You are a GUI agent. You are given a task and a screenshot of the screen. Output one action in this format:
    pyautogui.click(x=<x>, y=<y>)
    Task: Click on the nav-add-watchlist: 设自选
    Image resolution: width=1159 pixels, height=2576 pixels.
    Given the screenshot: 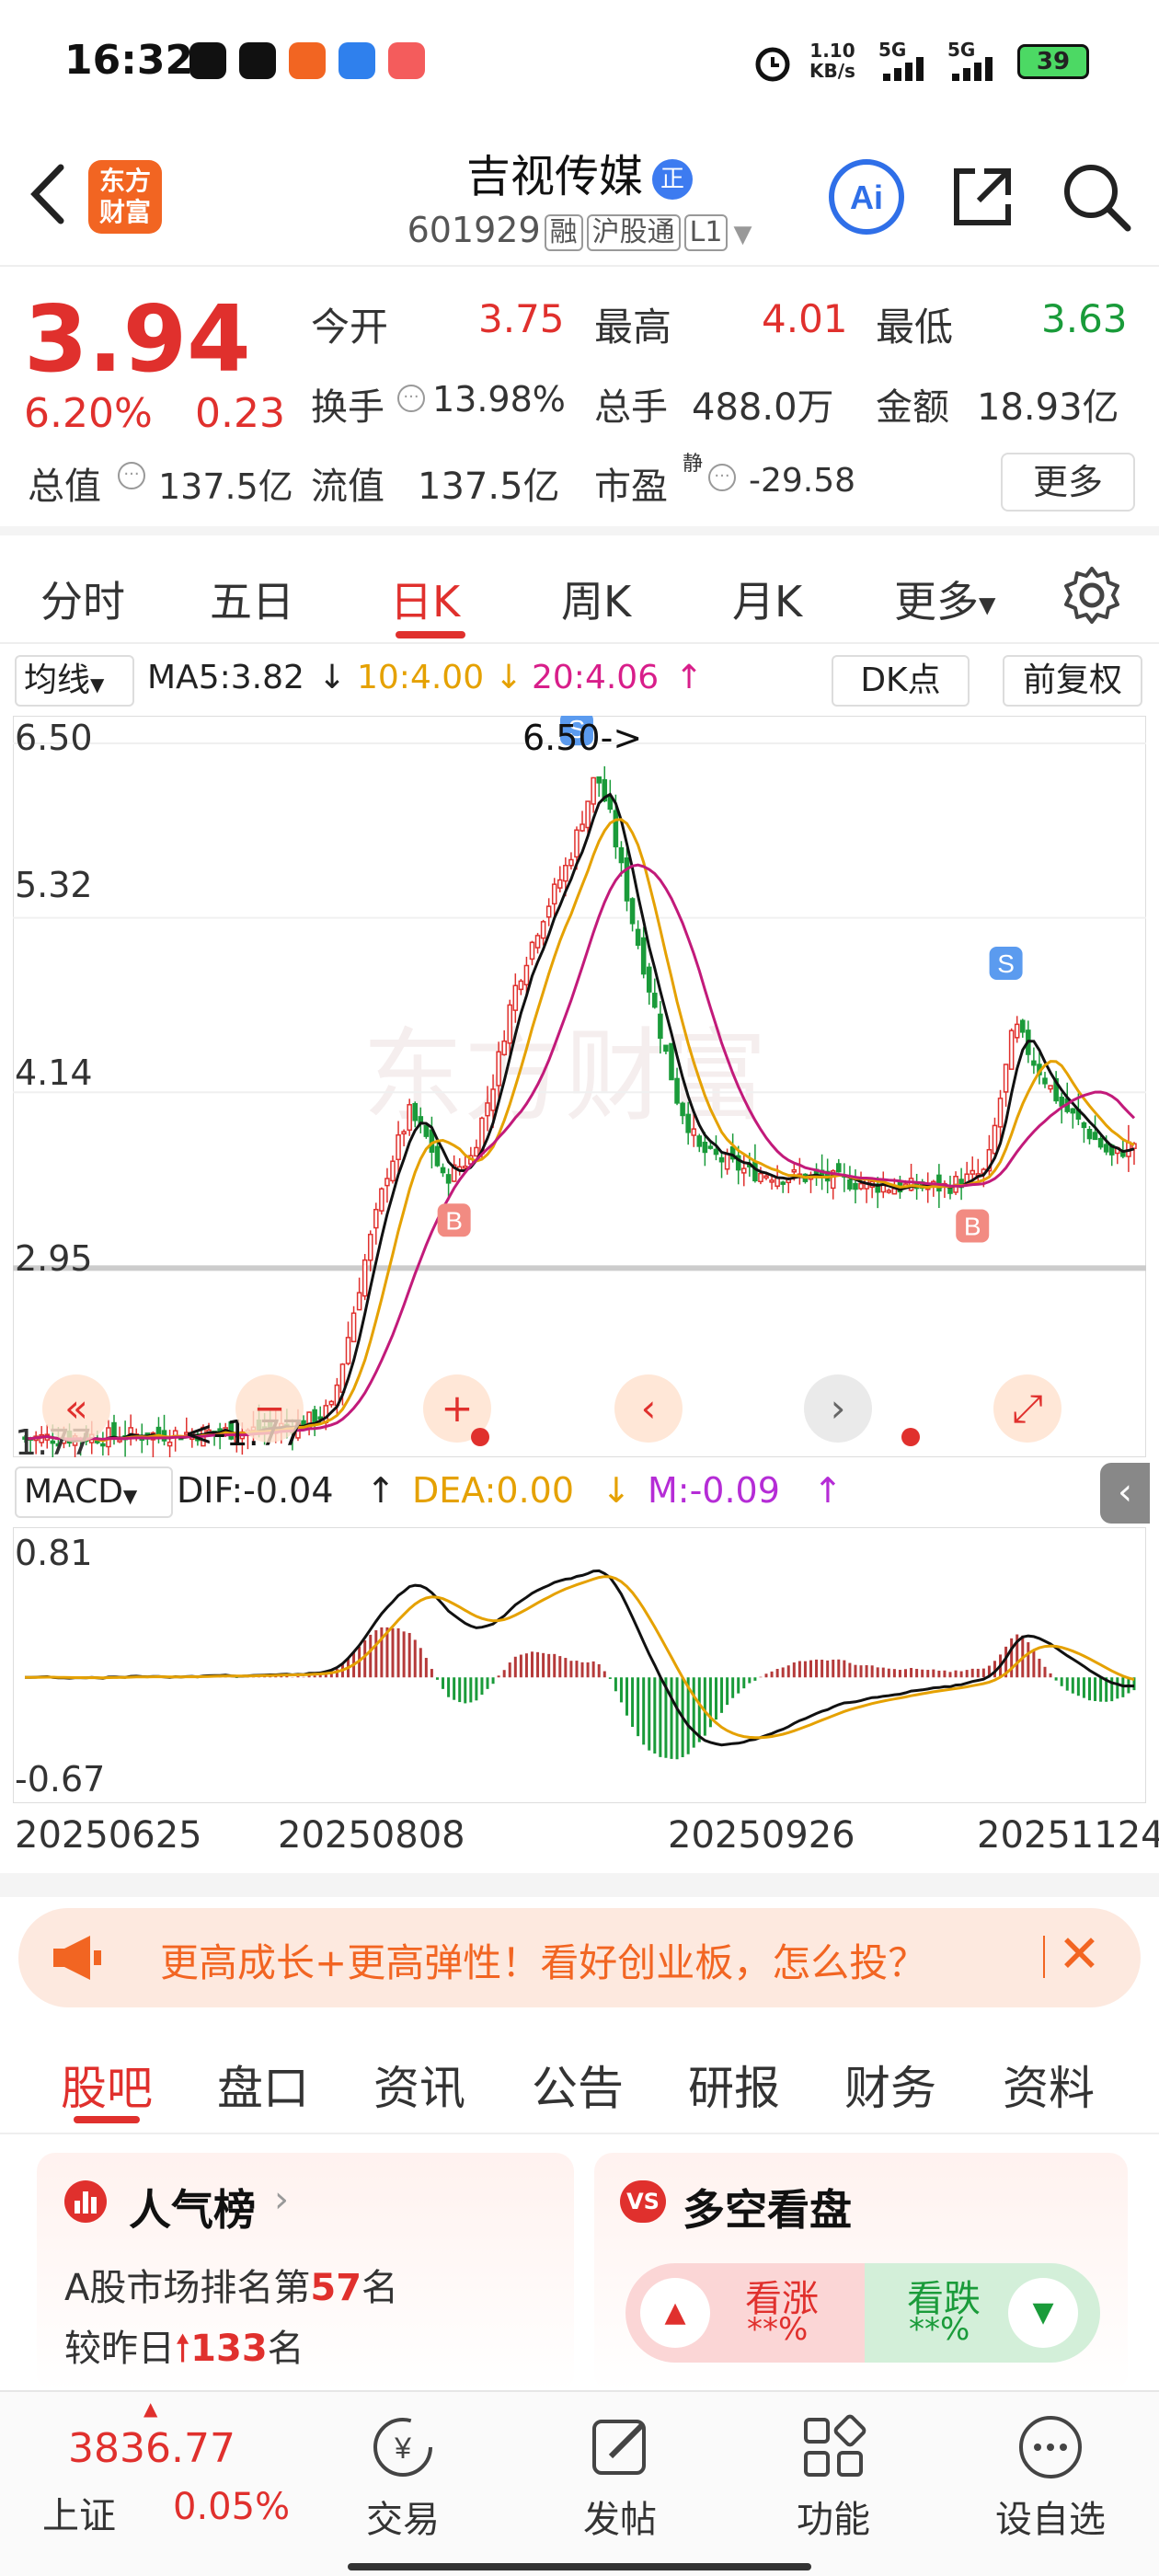 What is the action you would take?
    pyautogui.click(x=1050, y=2476)
    